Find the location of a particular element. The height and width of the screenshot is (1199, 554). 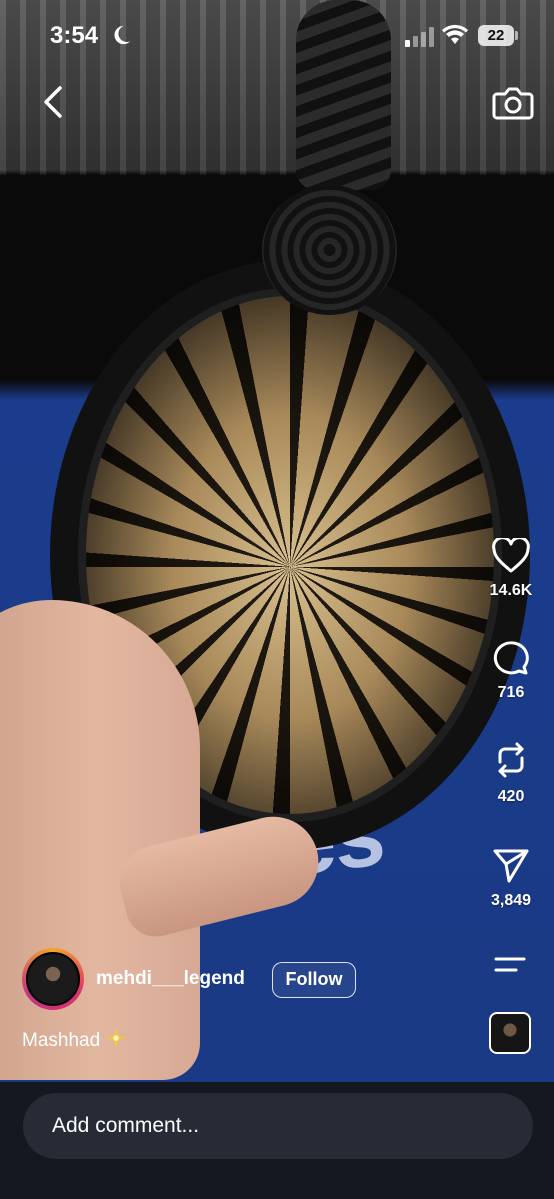

repost-count: 420 is located at coordinates (511, 796).